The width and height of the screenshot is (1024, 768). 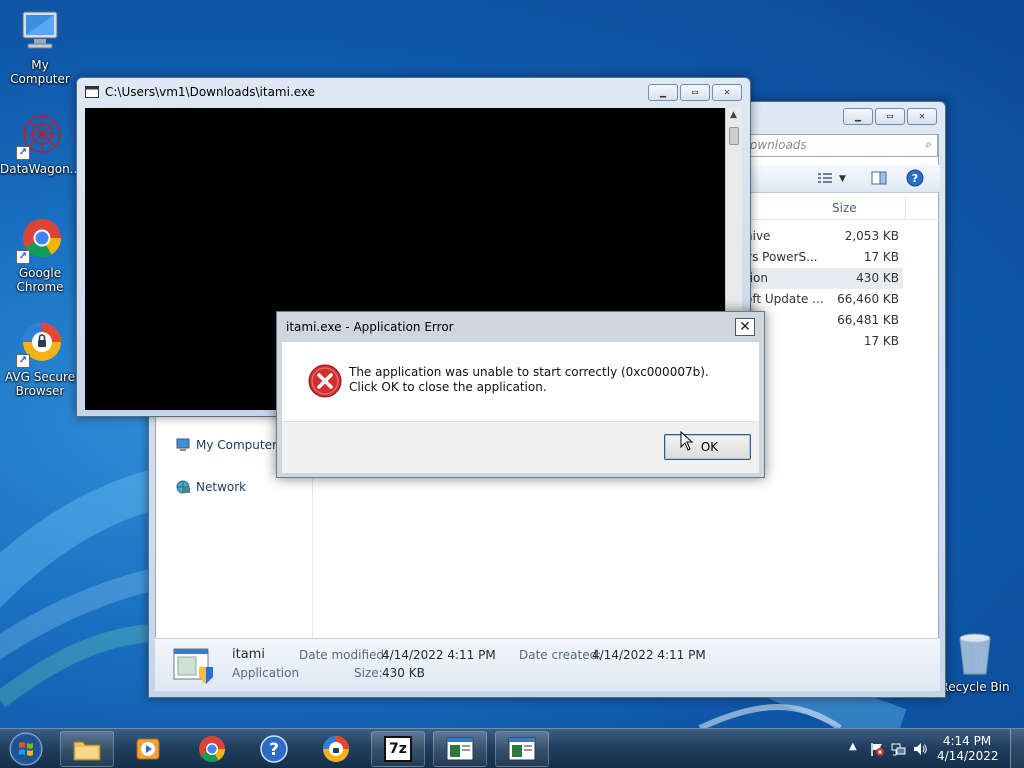 I want to click on start-button, so click(x=26, y=749).